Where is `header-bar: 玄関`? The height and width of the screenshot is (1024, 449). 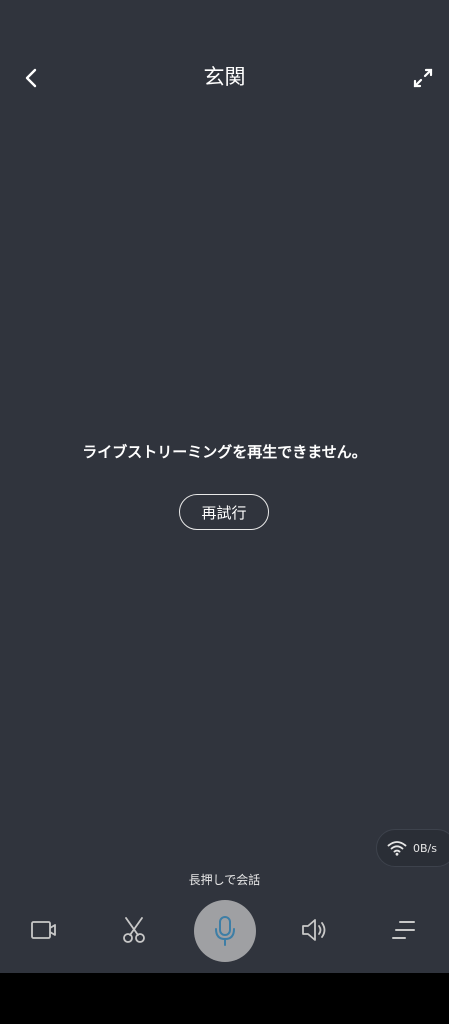
header-bar: 玄関 is located at coordinates (224, 77).